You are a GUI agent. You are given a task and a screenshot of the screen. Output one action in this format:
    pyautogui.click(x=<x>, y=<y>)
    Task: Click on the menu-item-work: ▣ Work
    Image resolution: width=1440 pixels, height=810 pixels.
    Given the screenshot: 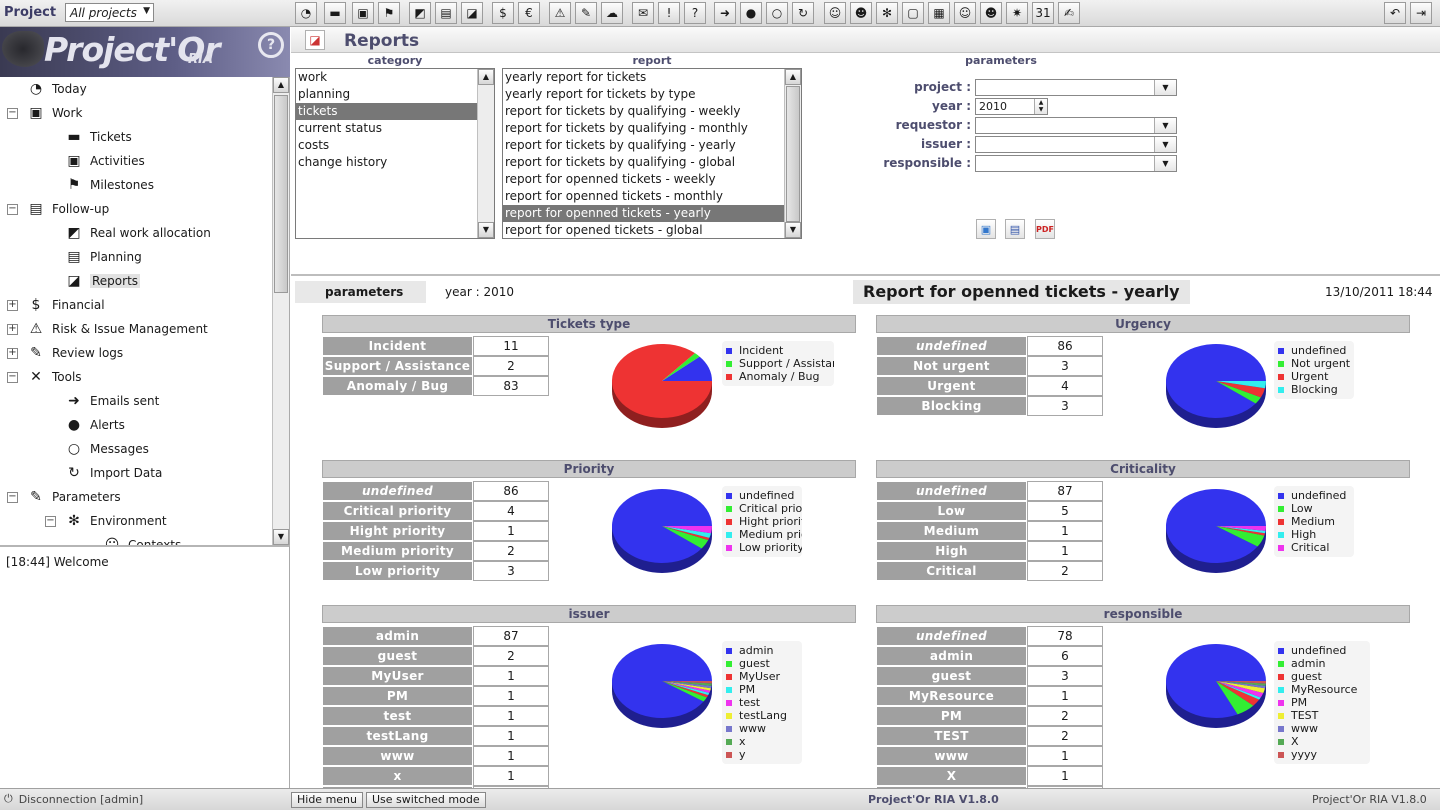 What is the action you would take?
    pyautogui.click(x=54, y=113)
    